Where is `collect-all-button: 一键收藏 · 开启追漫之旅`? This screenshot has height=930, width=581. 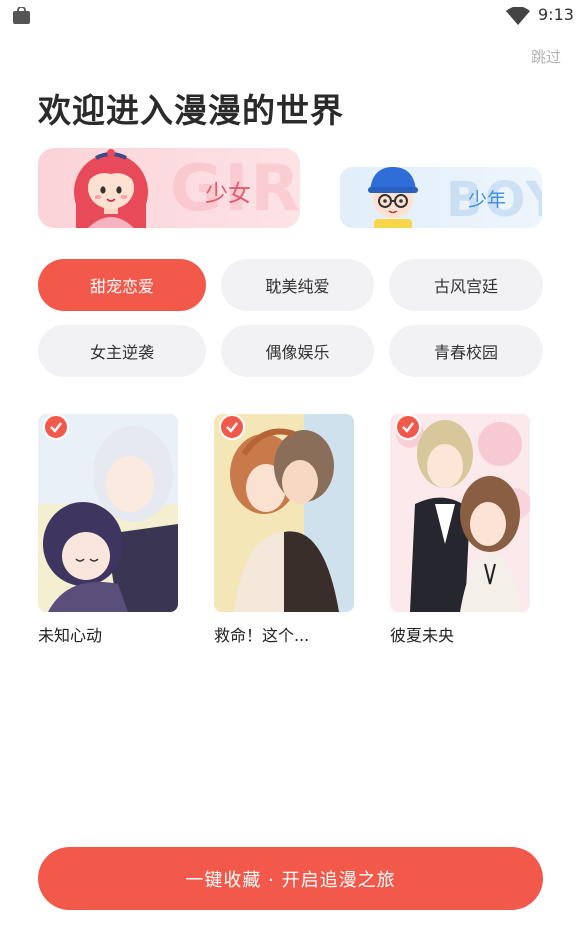 collect-all-button: 一键收藏 · 开启追漫之旅 is located at coordinates (290, 878).